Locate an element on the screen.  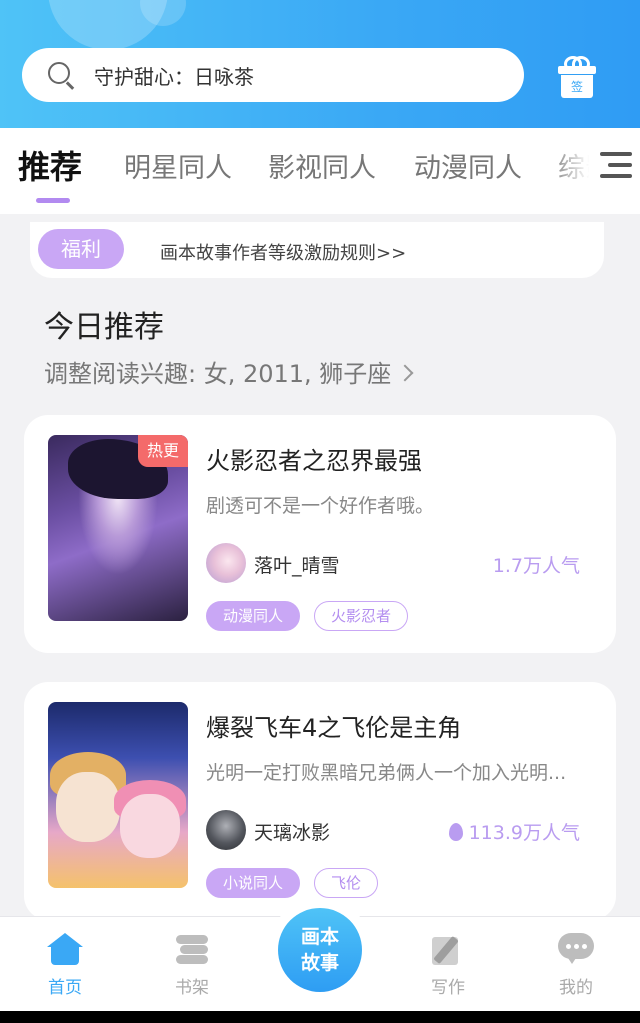
topic-tag: 火影忍者 is located at coordinates (361, 616).